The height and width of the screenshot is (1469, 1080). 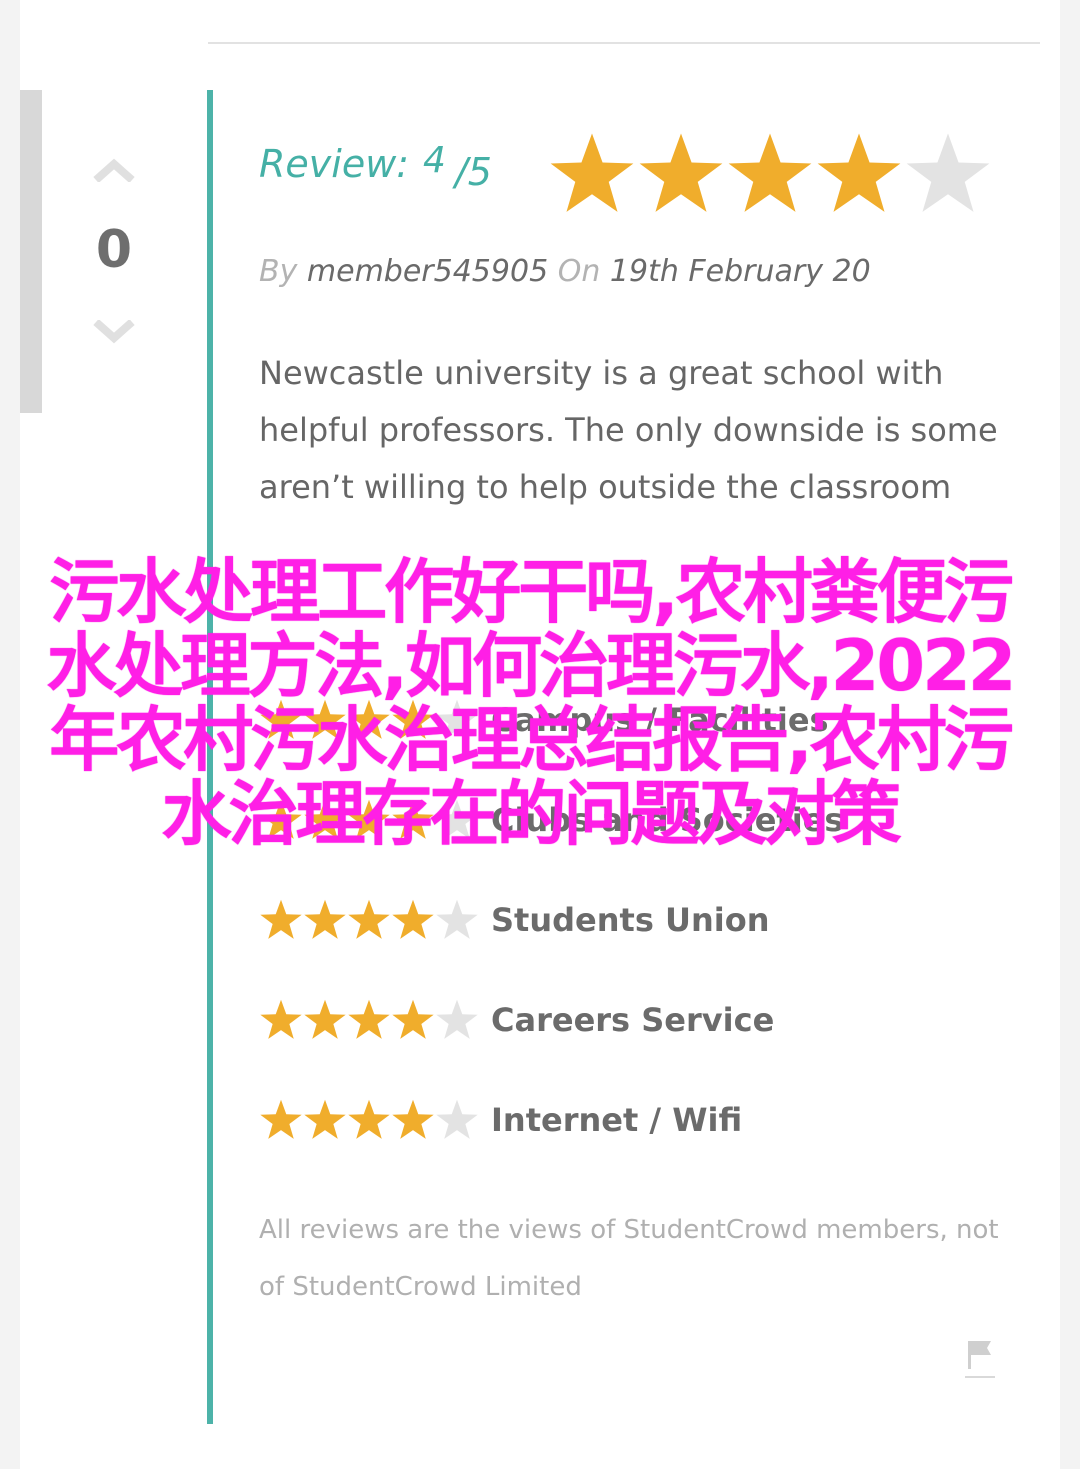 What do you see at coordinates (434, 160) in the screenshot?
I see `review-score: 4` at bounding box center [434, 160].